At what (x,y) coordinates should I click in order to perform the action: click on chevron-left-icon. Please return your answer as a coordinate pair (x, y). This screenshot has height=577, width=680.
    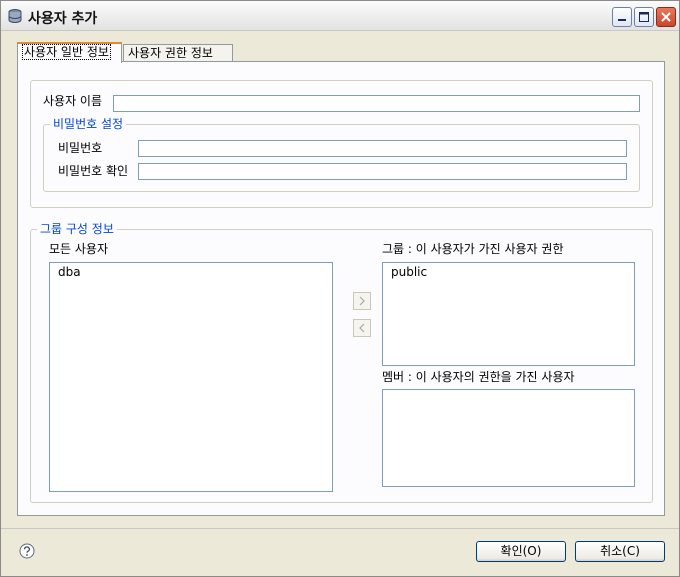
    Looking at the image, I should click on (362, 328).